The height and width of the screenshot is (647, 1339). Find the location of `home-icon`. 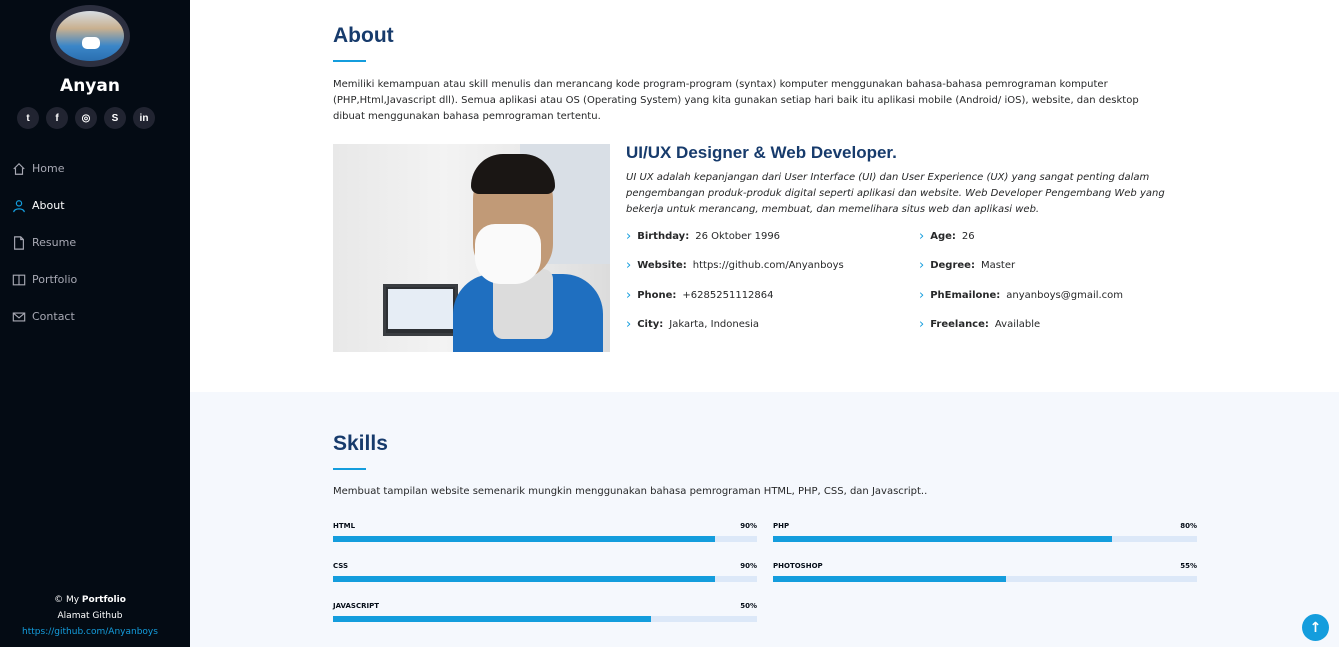

home-icon is located at coordinates (19, 169).